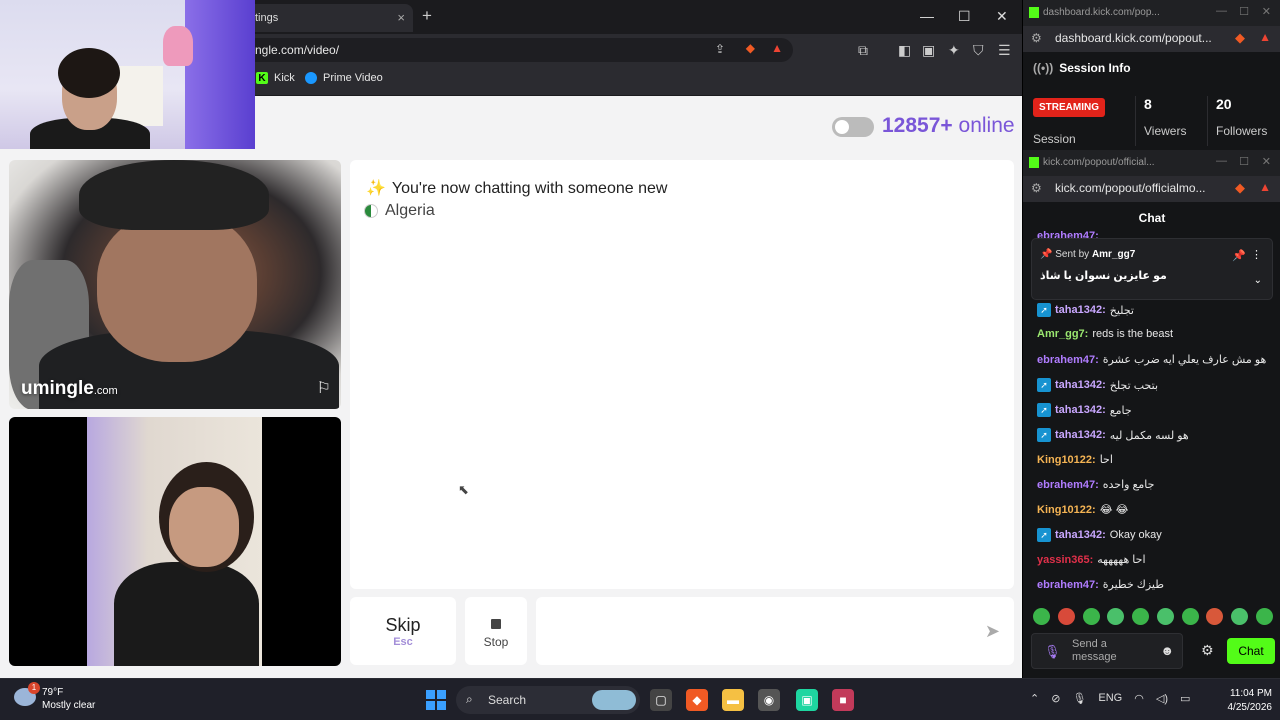 Image resolution: width=1280 pixels, height=720 pixels. Describe the element at coordinates (769, 700) in the screenshot. I see `obs-icon: ◉` at that location.